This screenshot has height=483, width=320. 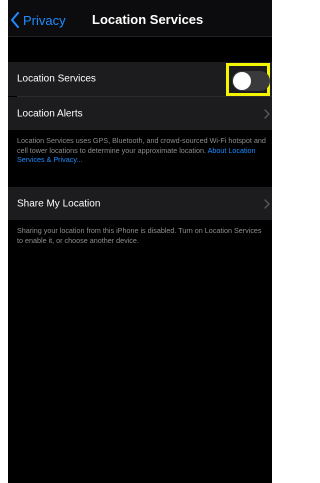 I want to click on back-button: Privacy, so click(x=38, y=20).